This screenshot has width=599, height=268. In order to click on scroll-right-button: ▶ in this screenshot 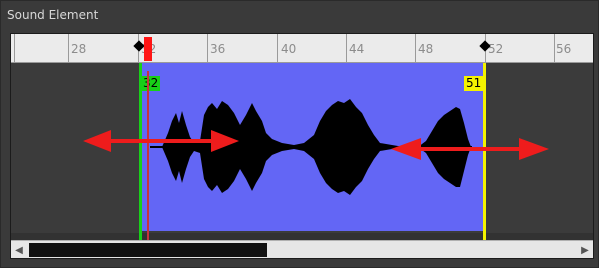, I will do `click(585, 249)`.